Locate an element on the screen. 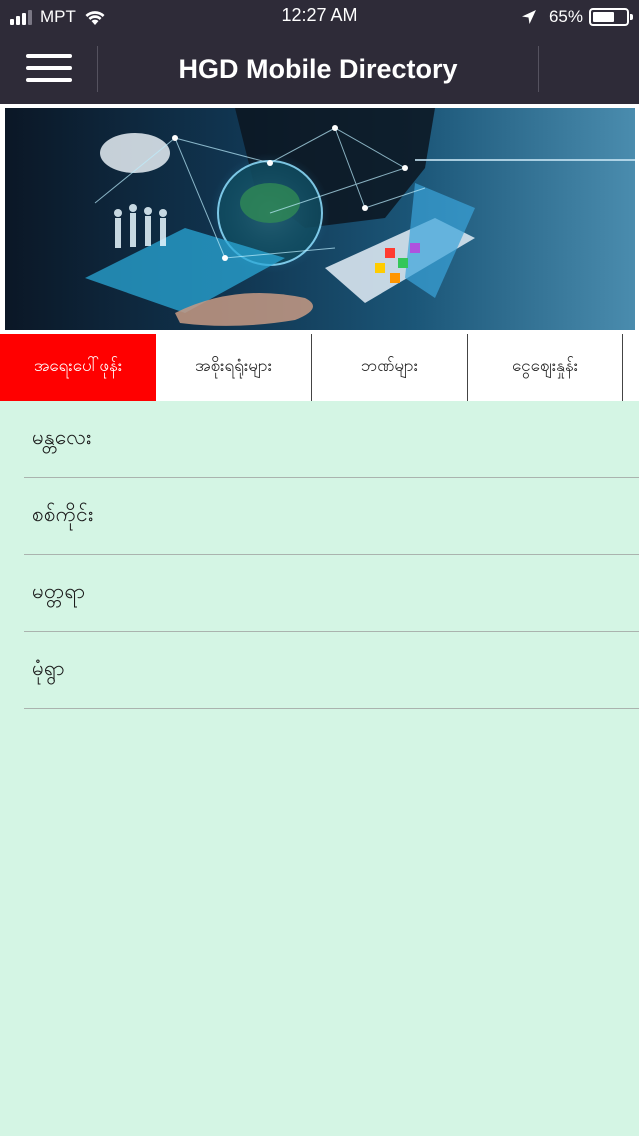 This screenshot has width=639, height=1136. tab-government-offices: အစိုးရရုံးများ is located at coordinates (234, 367).